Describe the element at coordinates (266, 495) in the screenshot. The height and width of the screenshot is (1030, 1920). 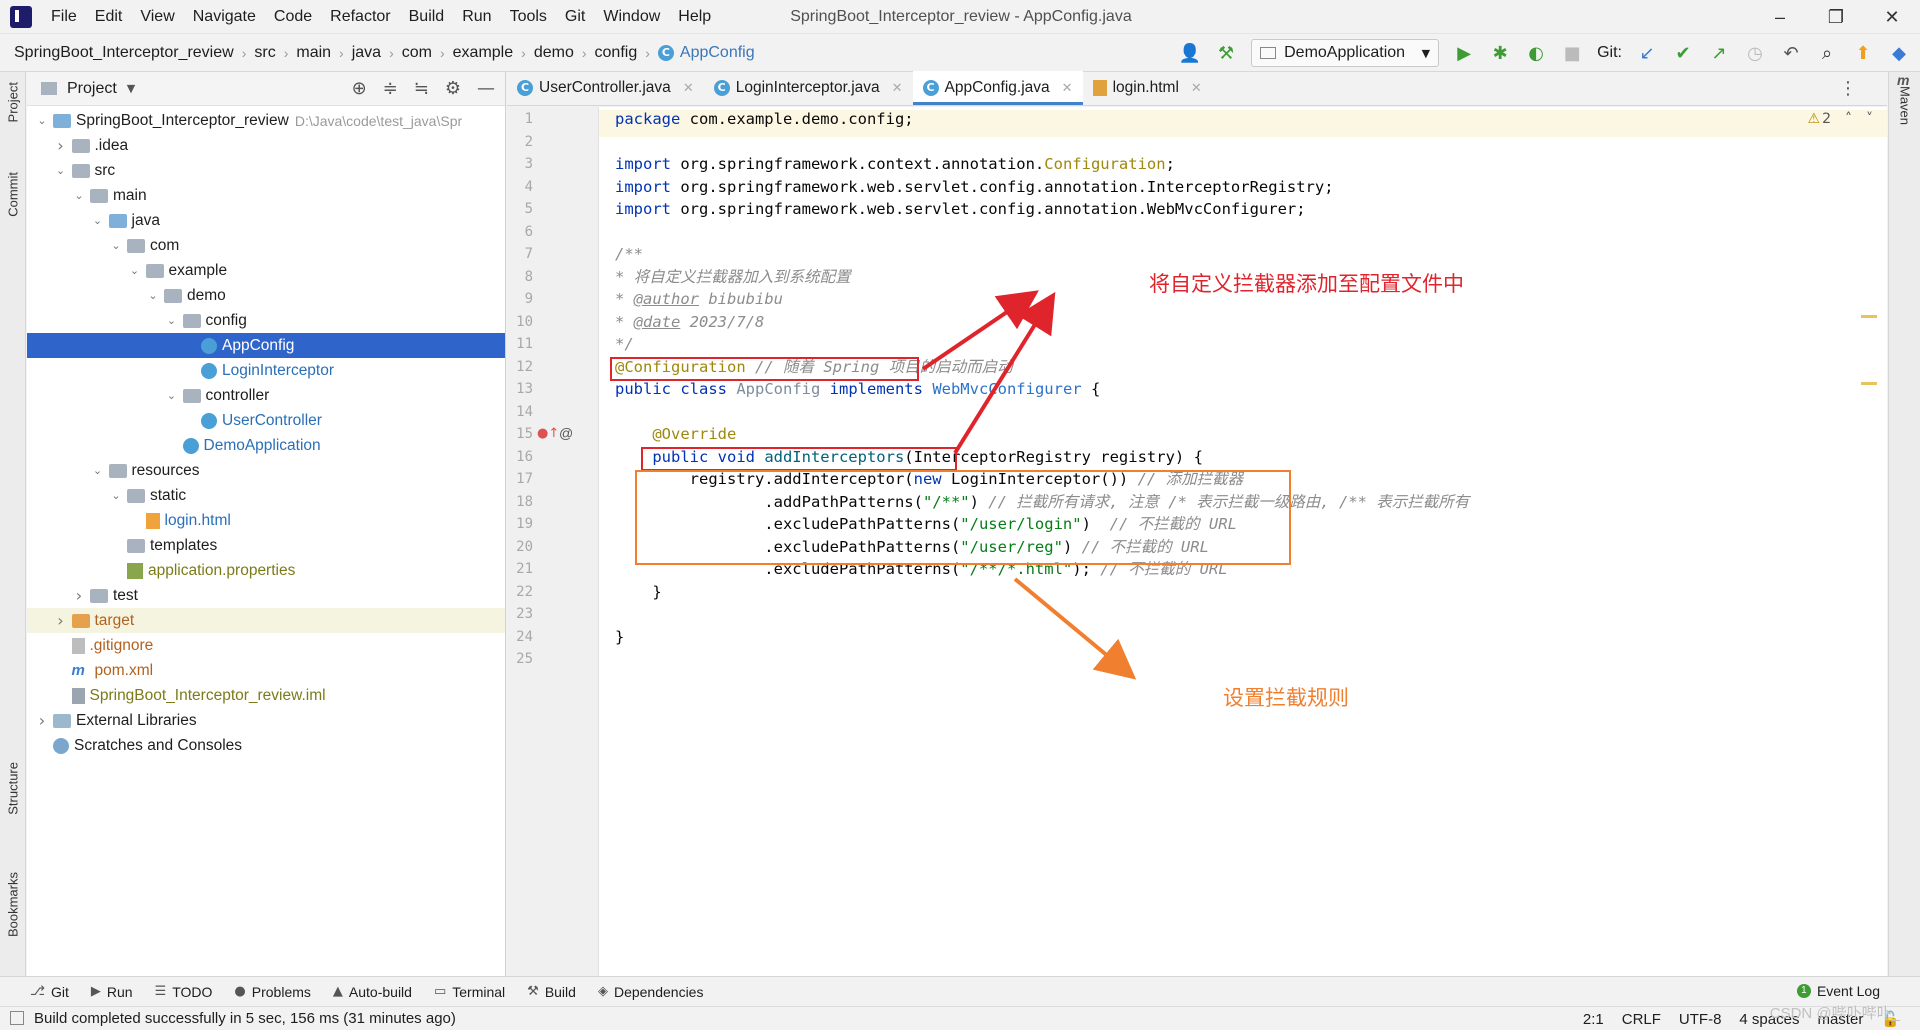
I see `tree-item: ⌄ static` at that location.